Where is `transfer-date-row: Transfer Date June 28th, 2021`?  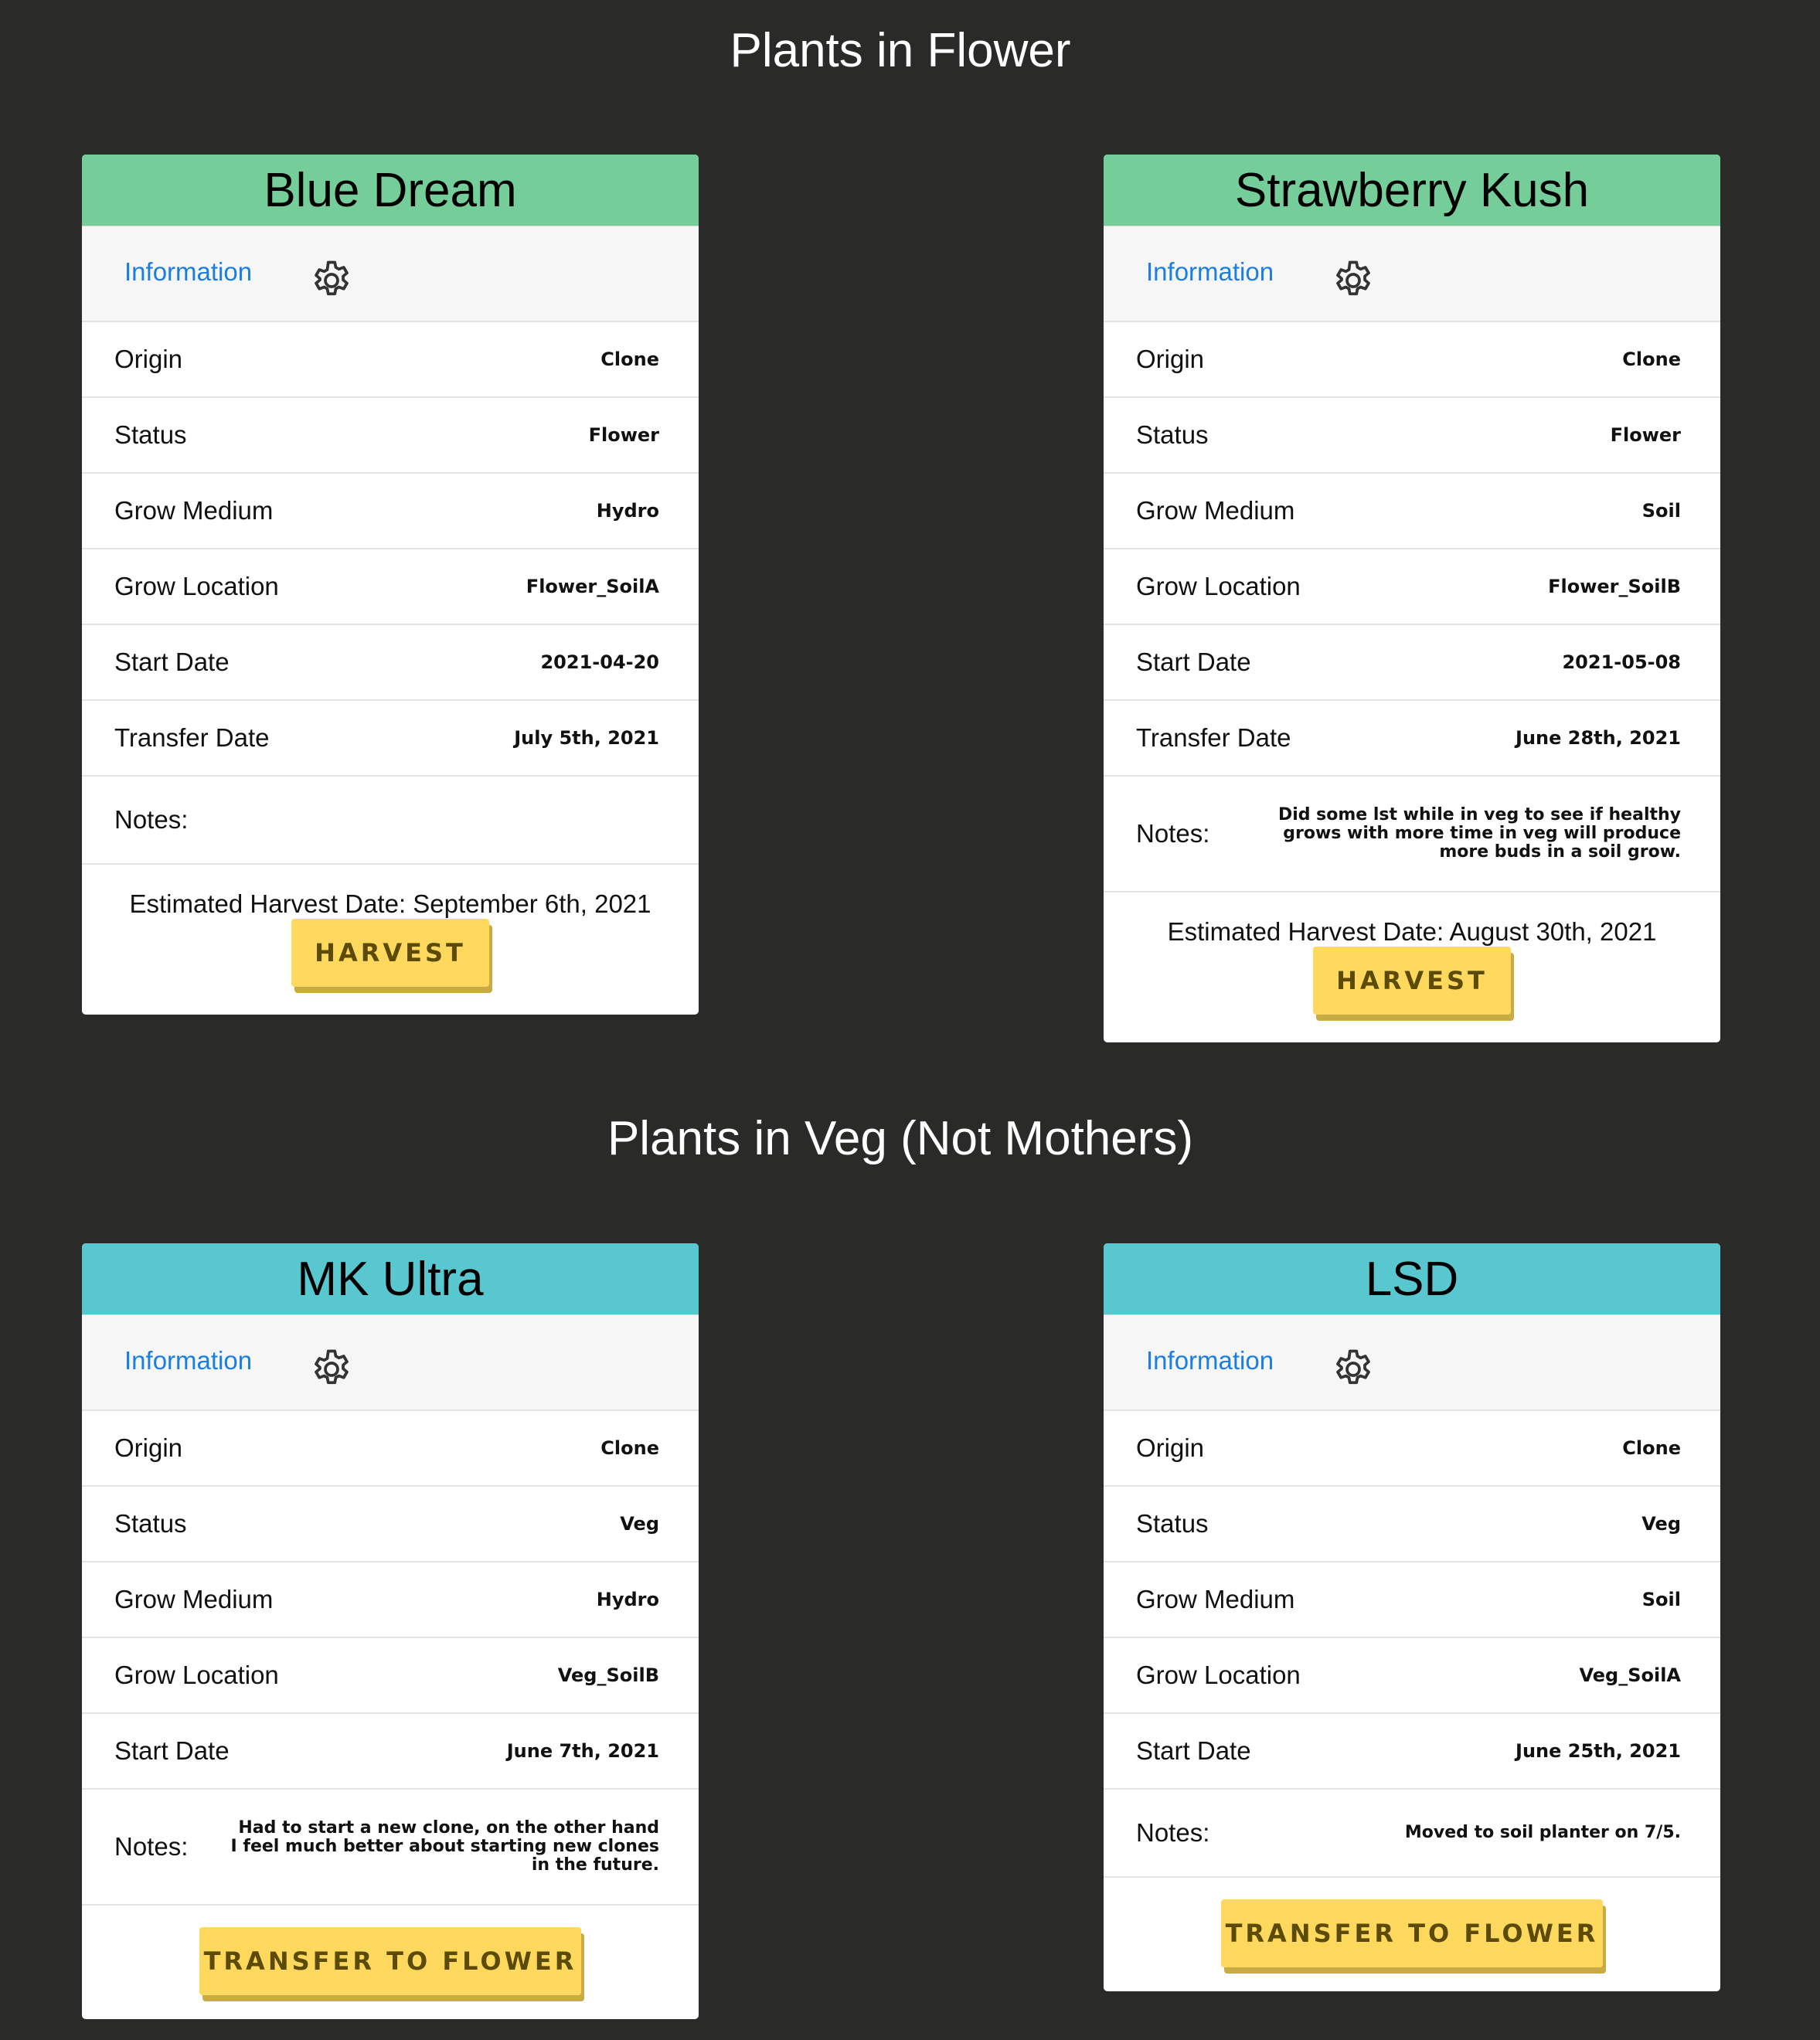
transfer-date-row: Transfer Date June 28th, 2021 is located at coordinates (1412, 739).